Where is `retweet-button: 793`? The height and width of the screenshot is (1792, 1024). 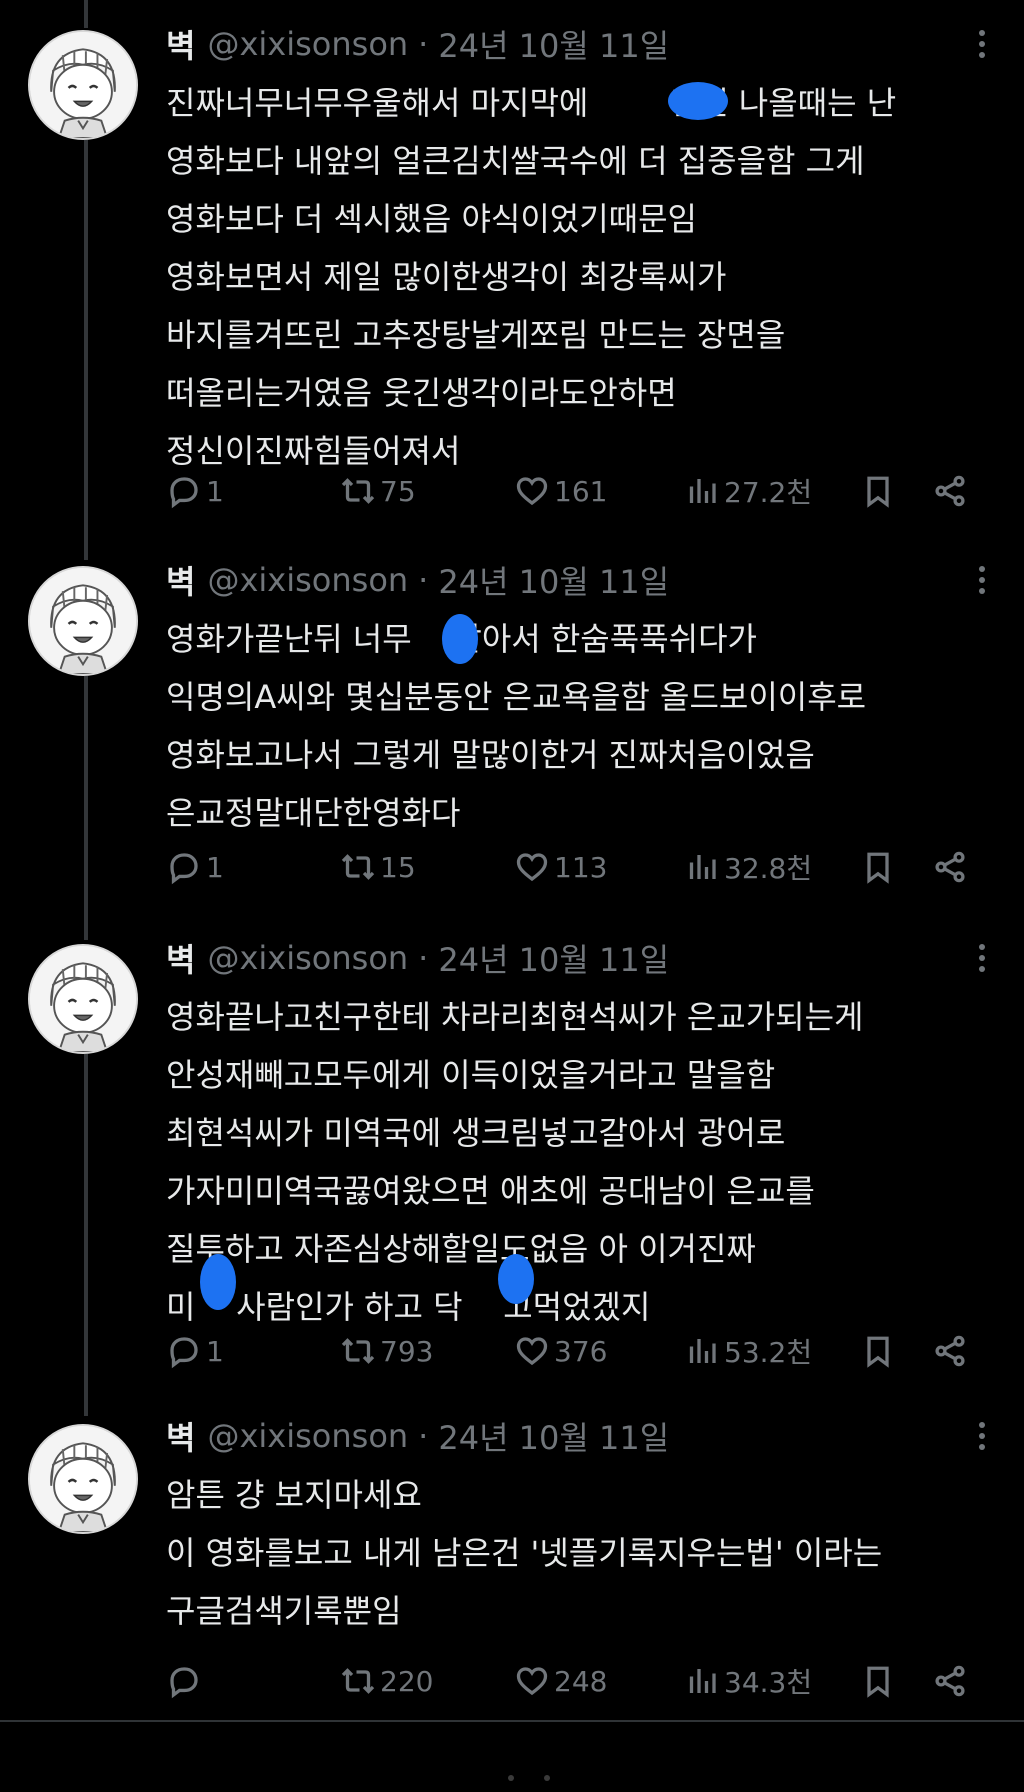 retweet-button: 793 is located at coordinates (386, 1351).